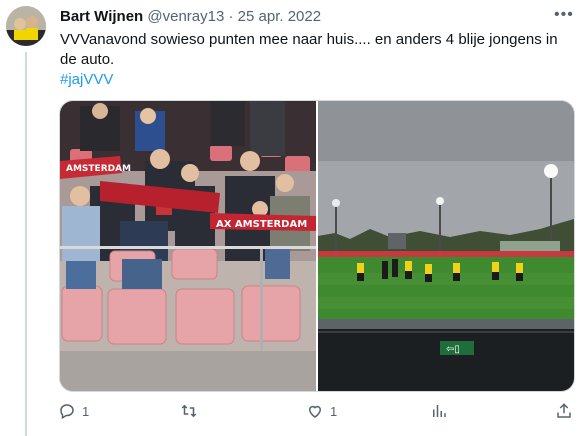 The image size is (587, 436). I want to click on scarf-text-2: AX AMSTERDAM, so click(261, 224).